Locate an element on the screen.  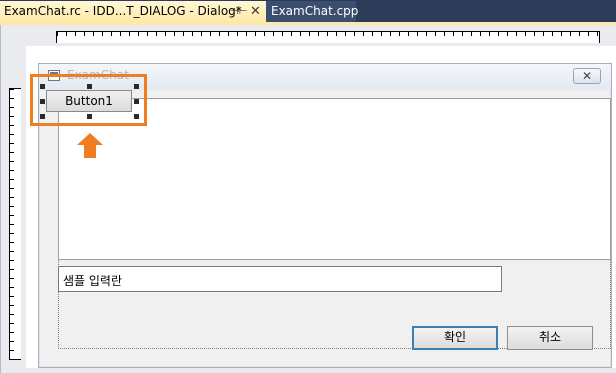
arrow-up-icon is located at coordinates (90, 145).